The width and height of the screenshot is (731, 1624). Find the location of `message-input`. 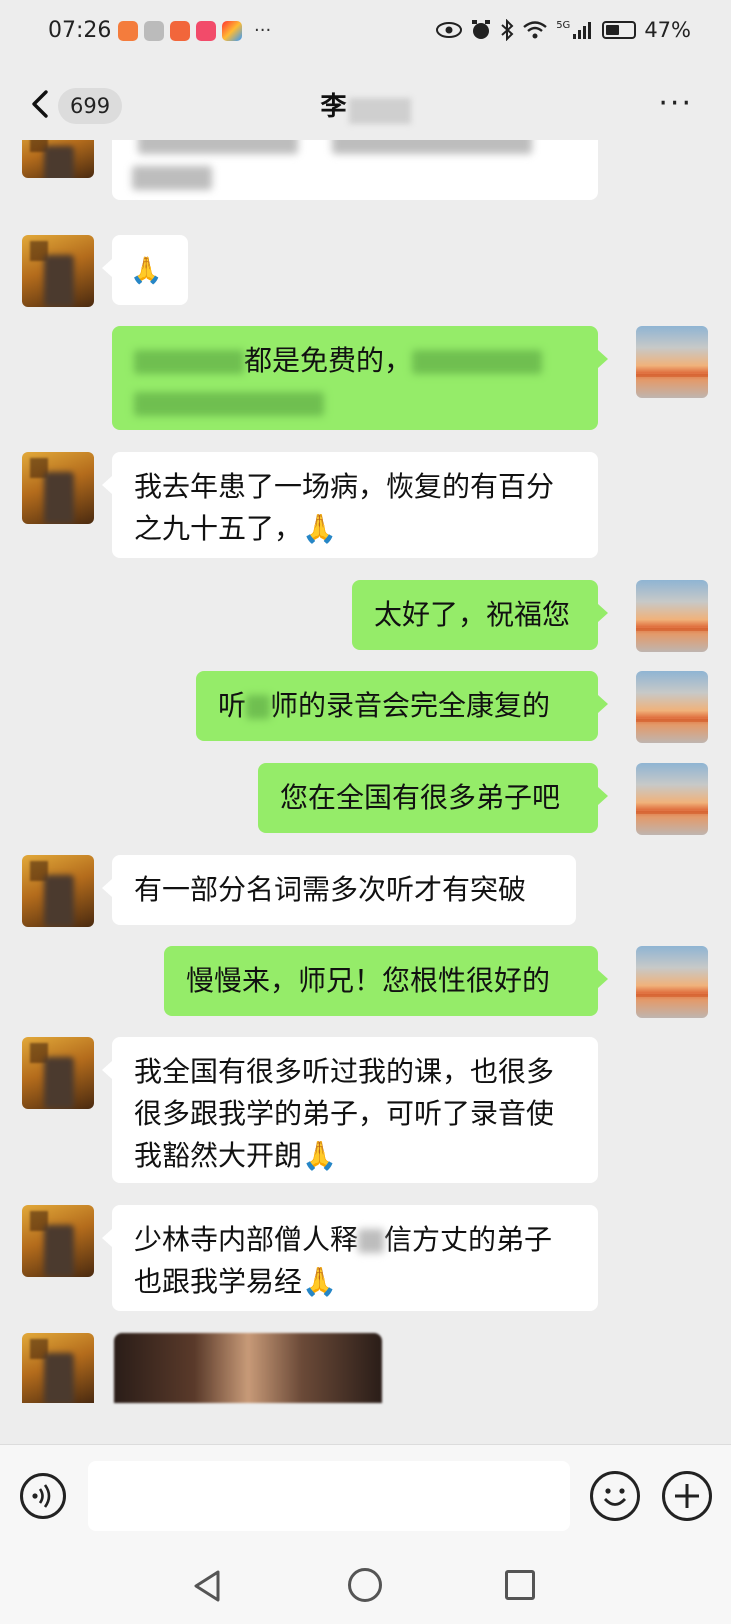

message-input is located at coordinates (329, 1496).